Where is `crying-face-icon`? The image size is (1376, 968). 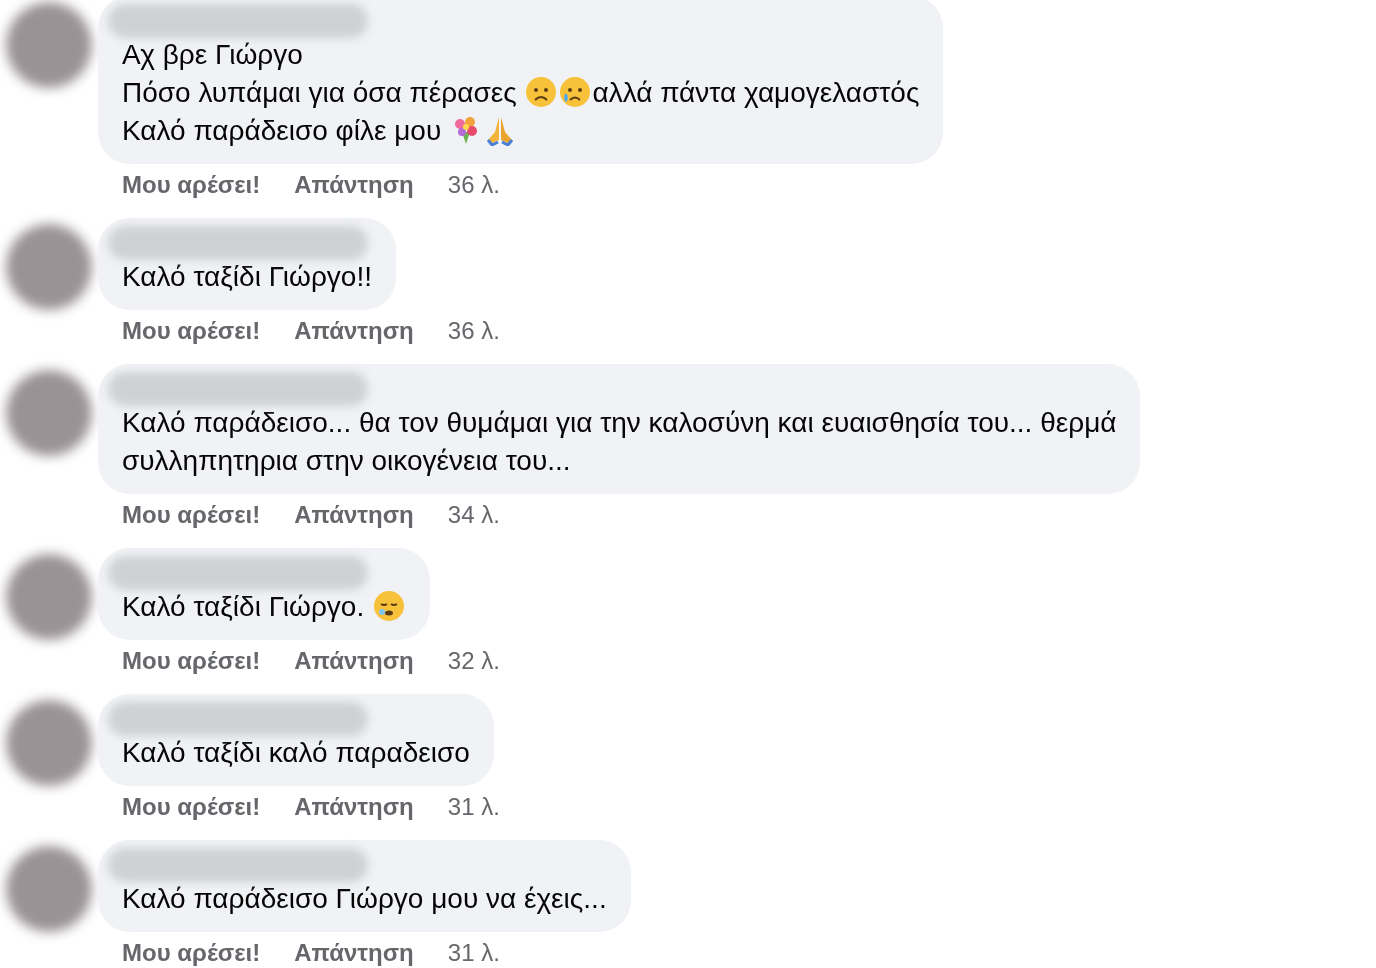
crying-face-icon is located at coordinates (575, 92).